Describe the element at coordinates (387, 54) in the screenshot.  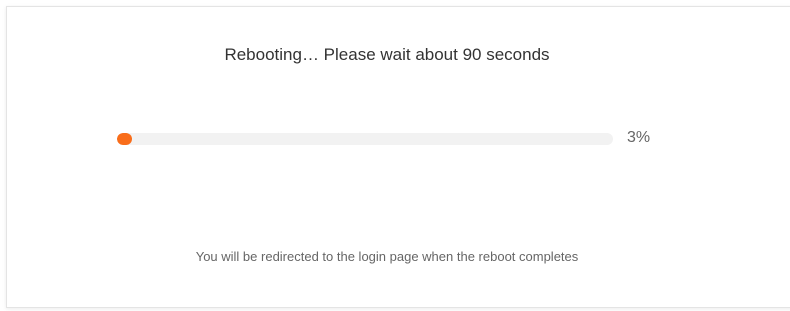
I see `reboot-status-title: Rebooting… Please wait about 90 seconds` at that location.